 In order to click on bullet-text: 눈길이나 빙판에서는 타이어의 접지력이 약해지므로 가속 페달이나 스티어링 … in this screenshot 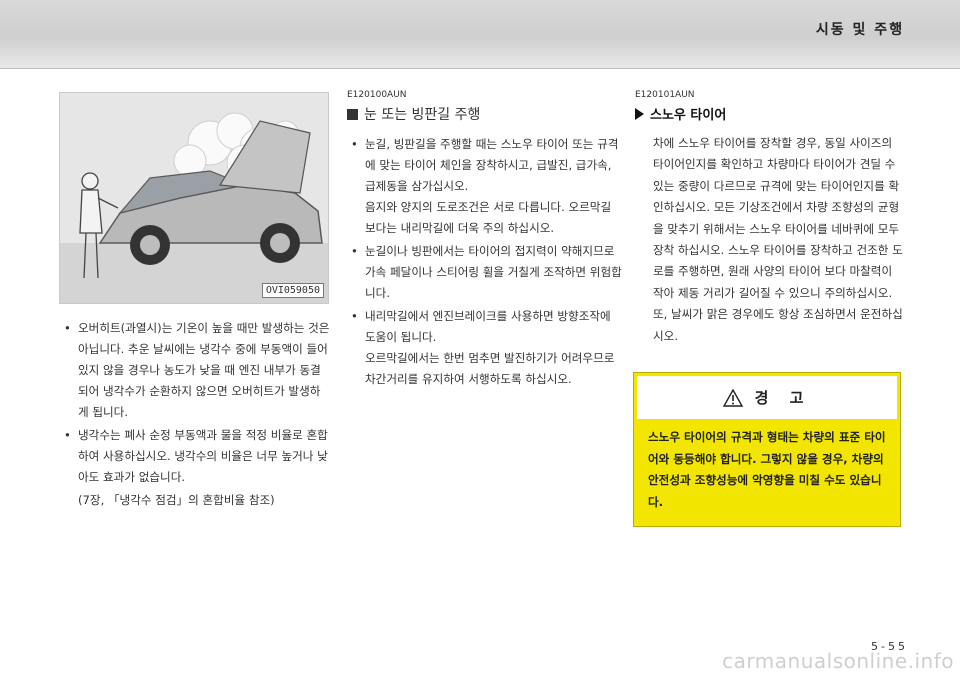, I will do `click(493, 272)`.